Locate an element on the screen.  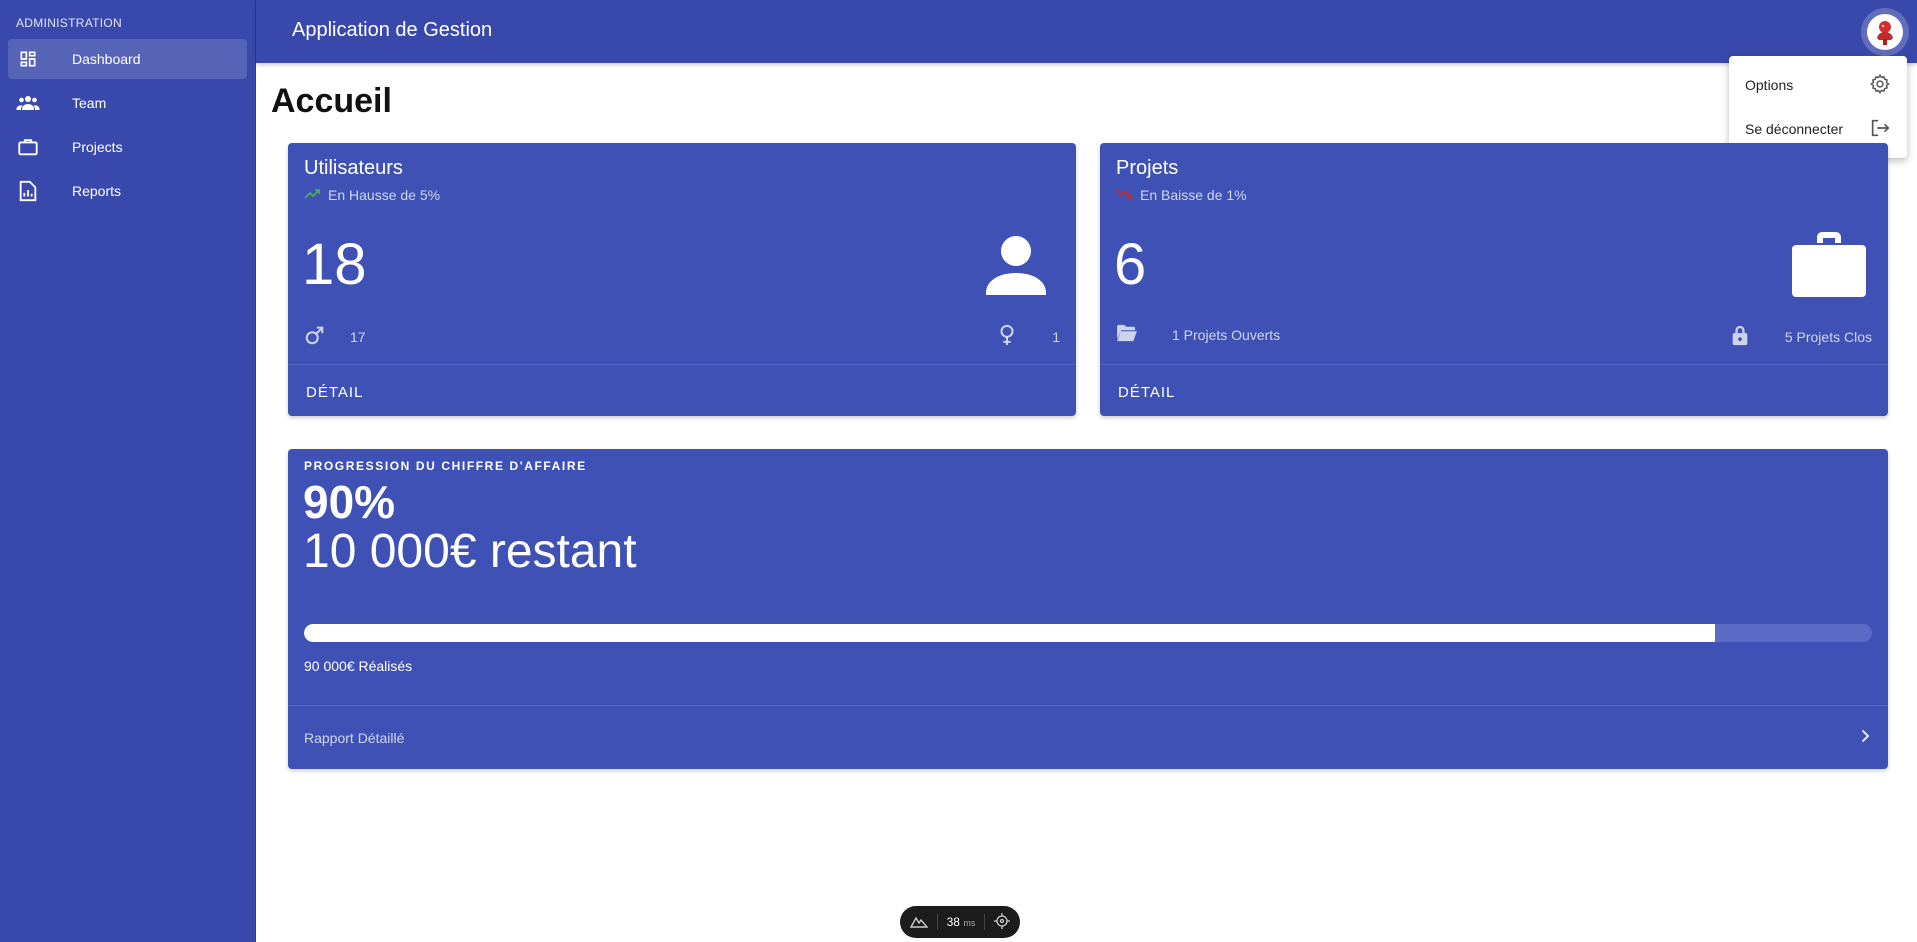
open-projects-label: 1 Projets Ouverts is located at coordinates (1226, 334).